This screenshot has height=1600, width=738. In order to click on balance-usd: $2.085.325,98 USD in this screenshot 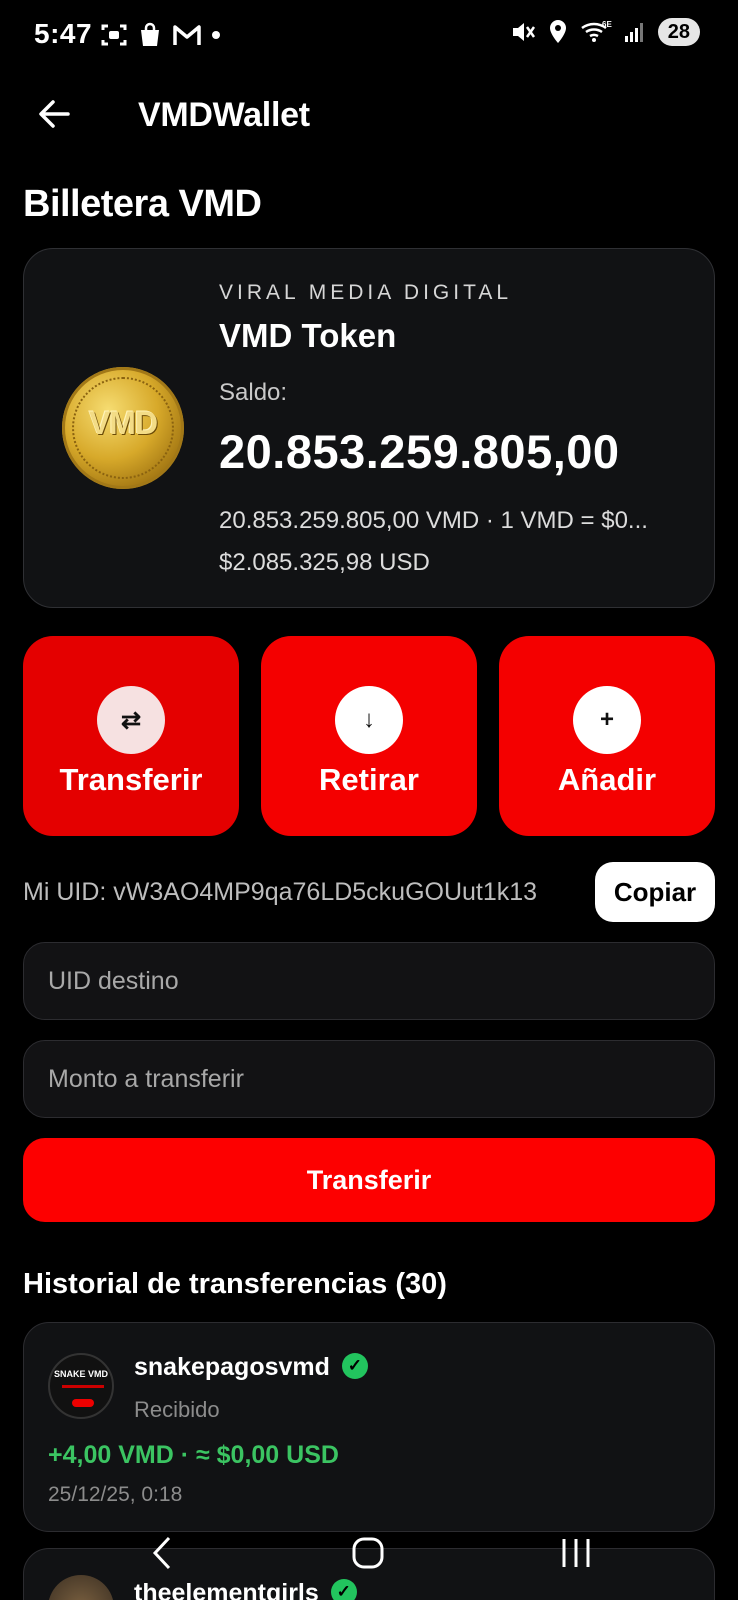, I will do `click(324, 562)`.